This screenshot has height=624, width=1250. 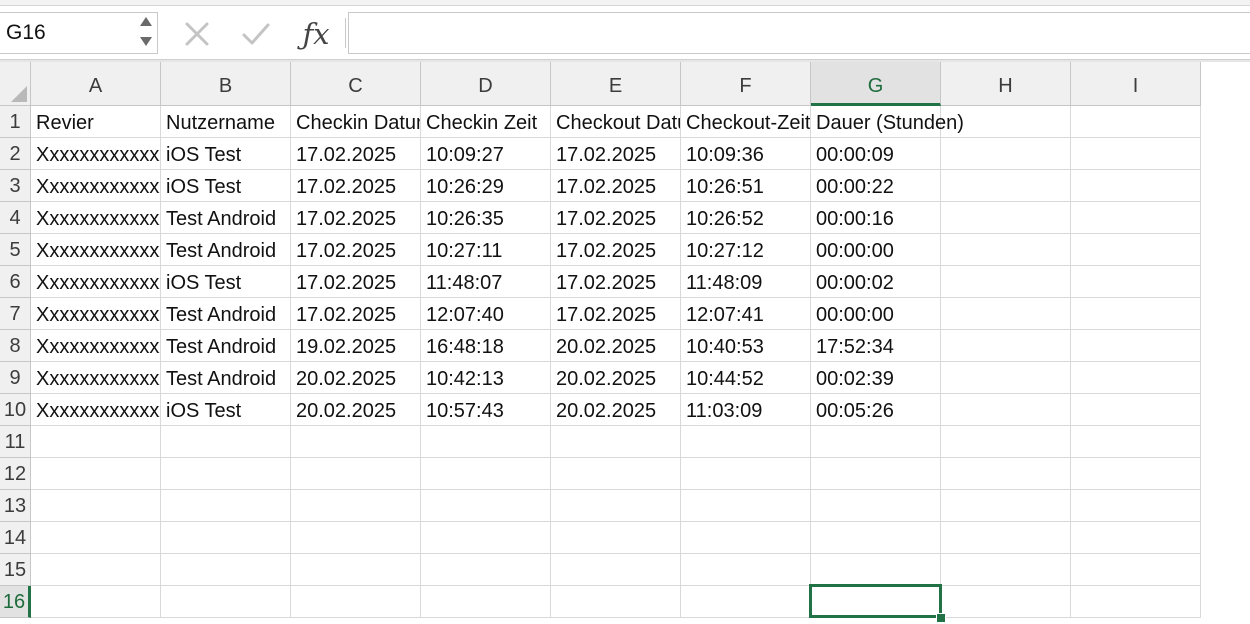 I want to click on select-all-icon, so click(x=19, y=94).